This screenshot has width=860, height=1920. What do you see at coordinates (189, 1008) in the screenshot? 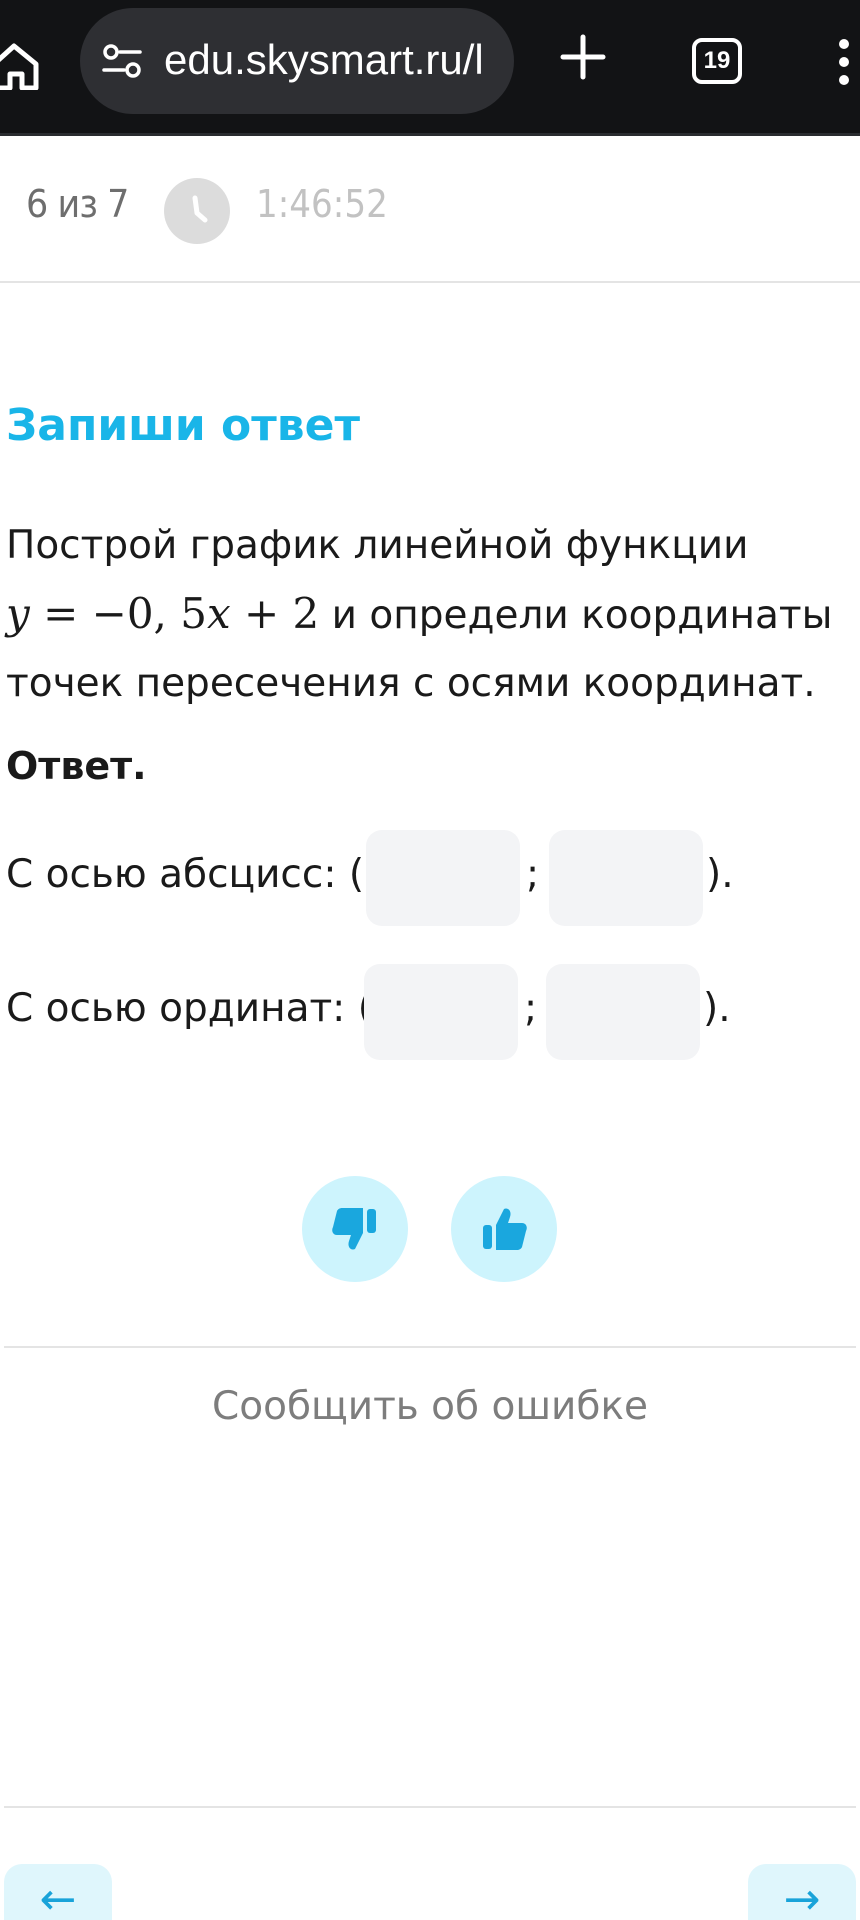
I see `answer-row-label: С осью ординат: (` at bounding box center [189, 1008].